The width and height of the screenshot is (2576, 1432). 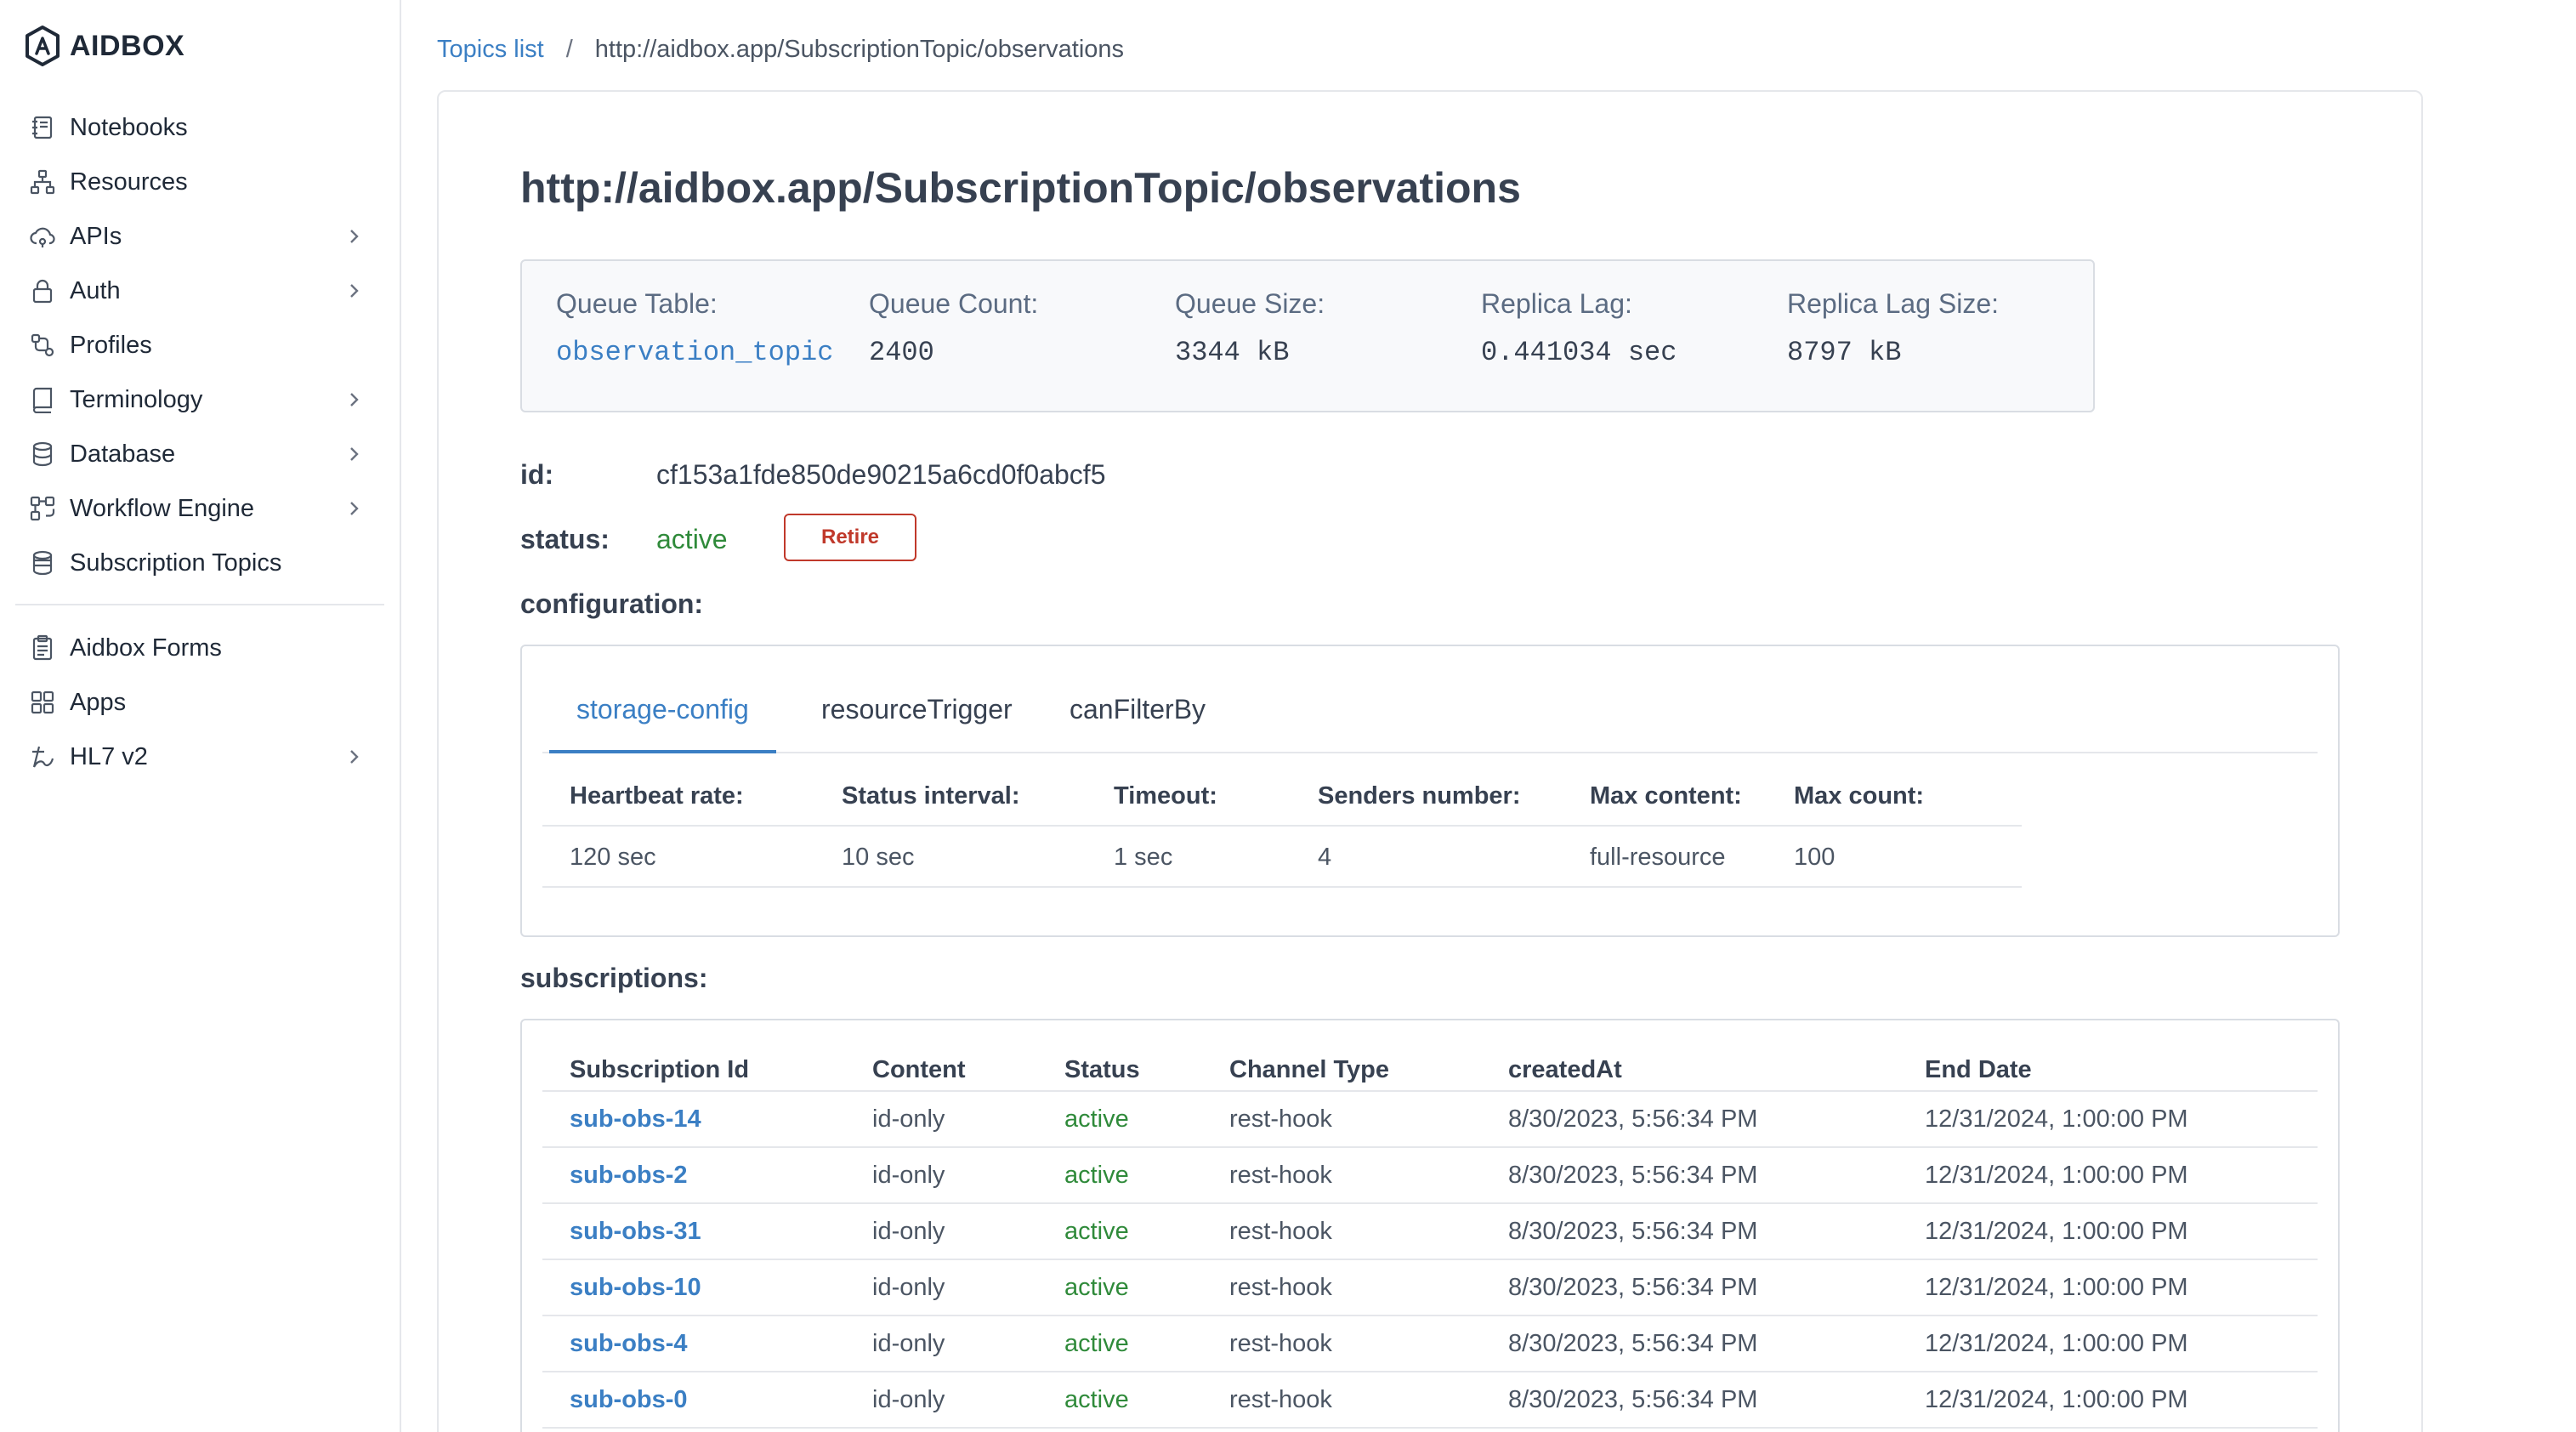 I want to click on sidebar-item-apps: Apps, so click(x=200, y=702).